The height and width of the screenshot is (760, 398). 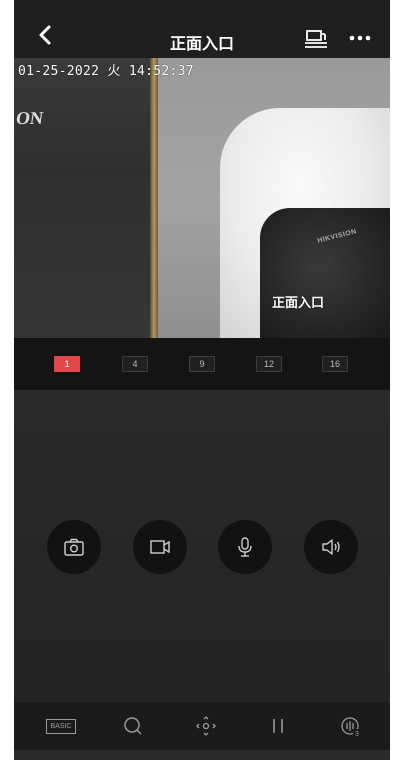 I want to click on speaker-icon, so click(x=331, y=547).